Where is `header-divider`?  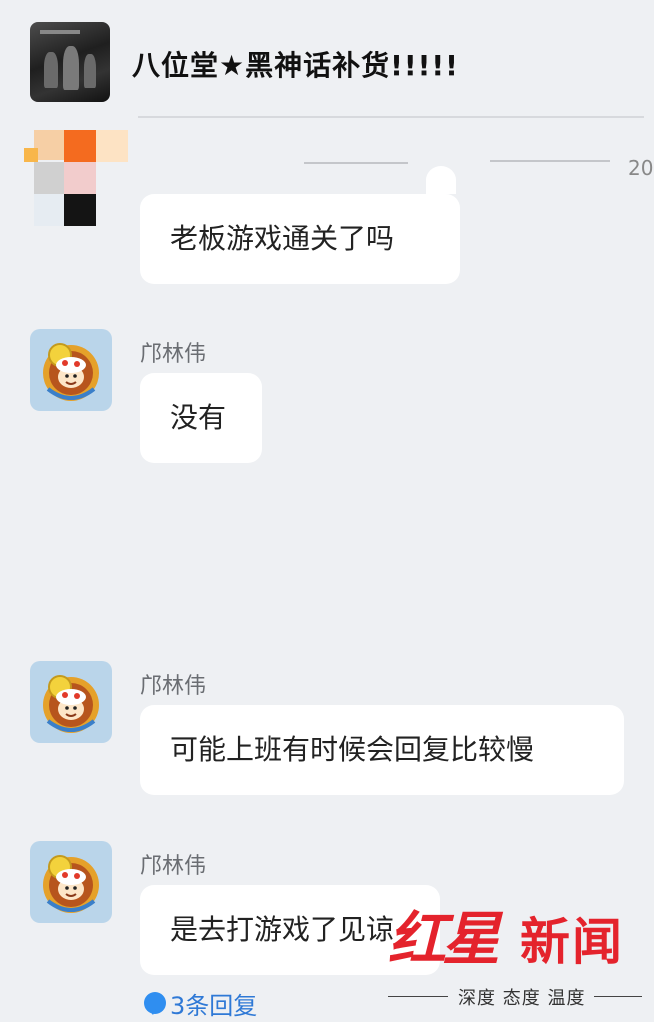 header-divider is located at coordinates (391, 117).